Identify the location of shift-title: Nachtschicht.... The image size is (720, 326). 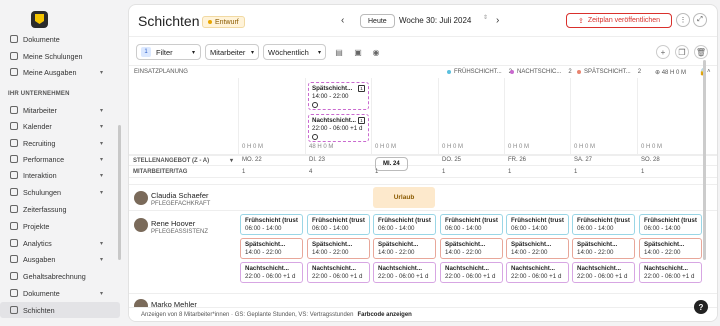
(267, 268).